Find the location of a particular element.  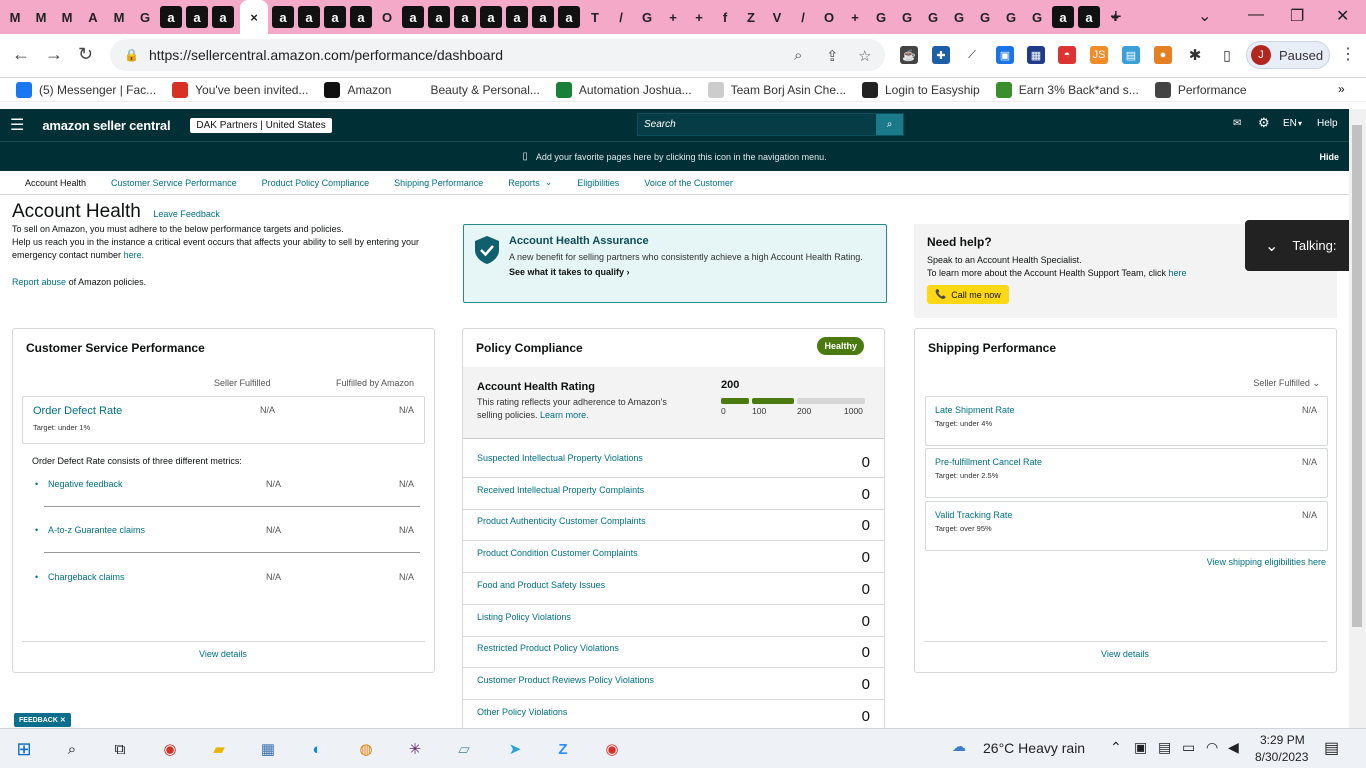

battery-icon: ▭ is located at coordinates (1188, 747).